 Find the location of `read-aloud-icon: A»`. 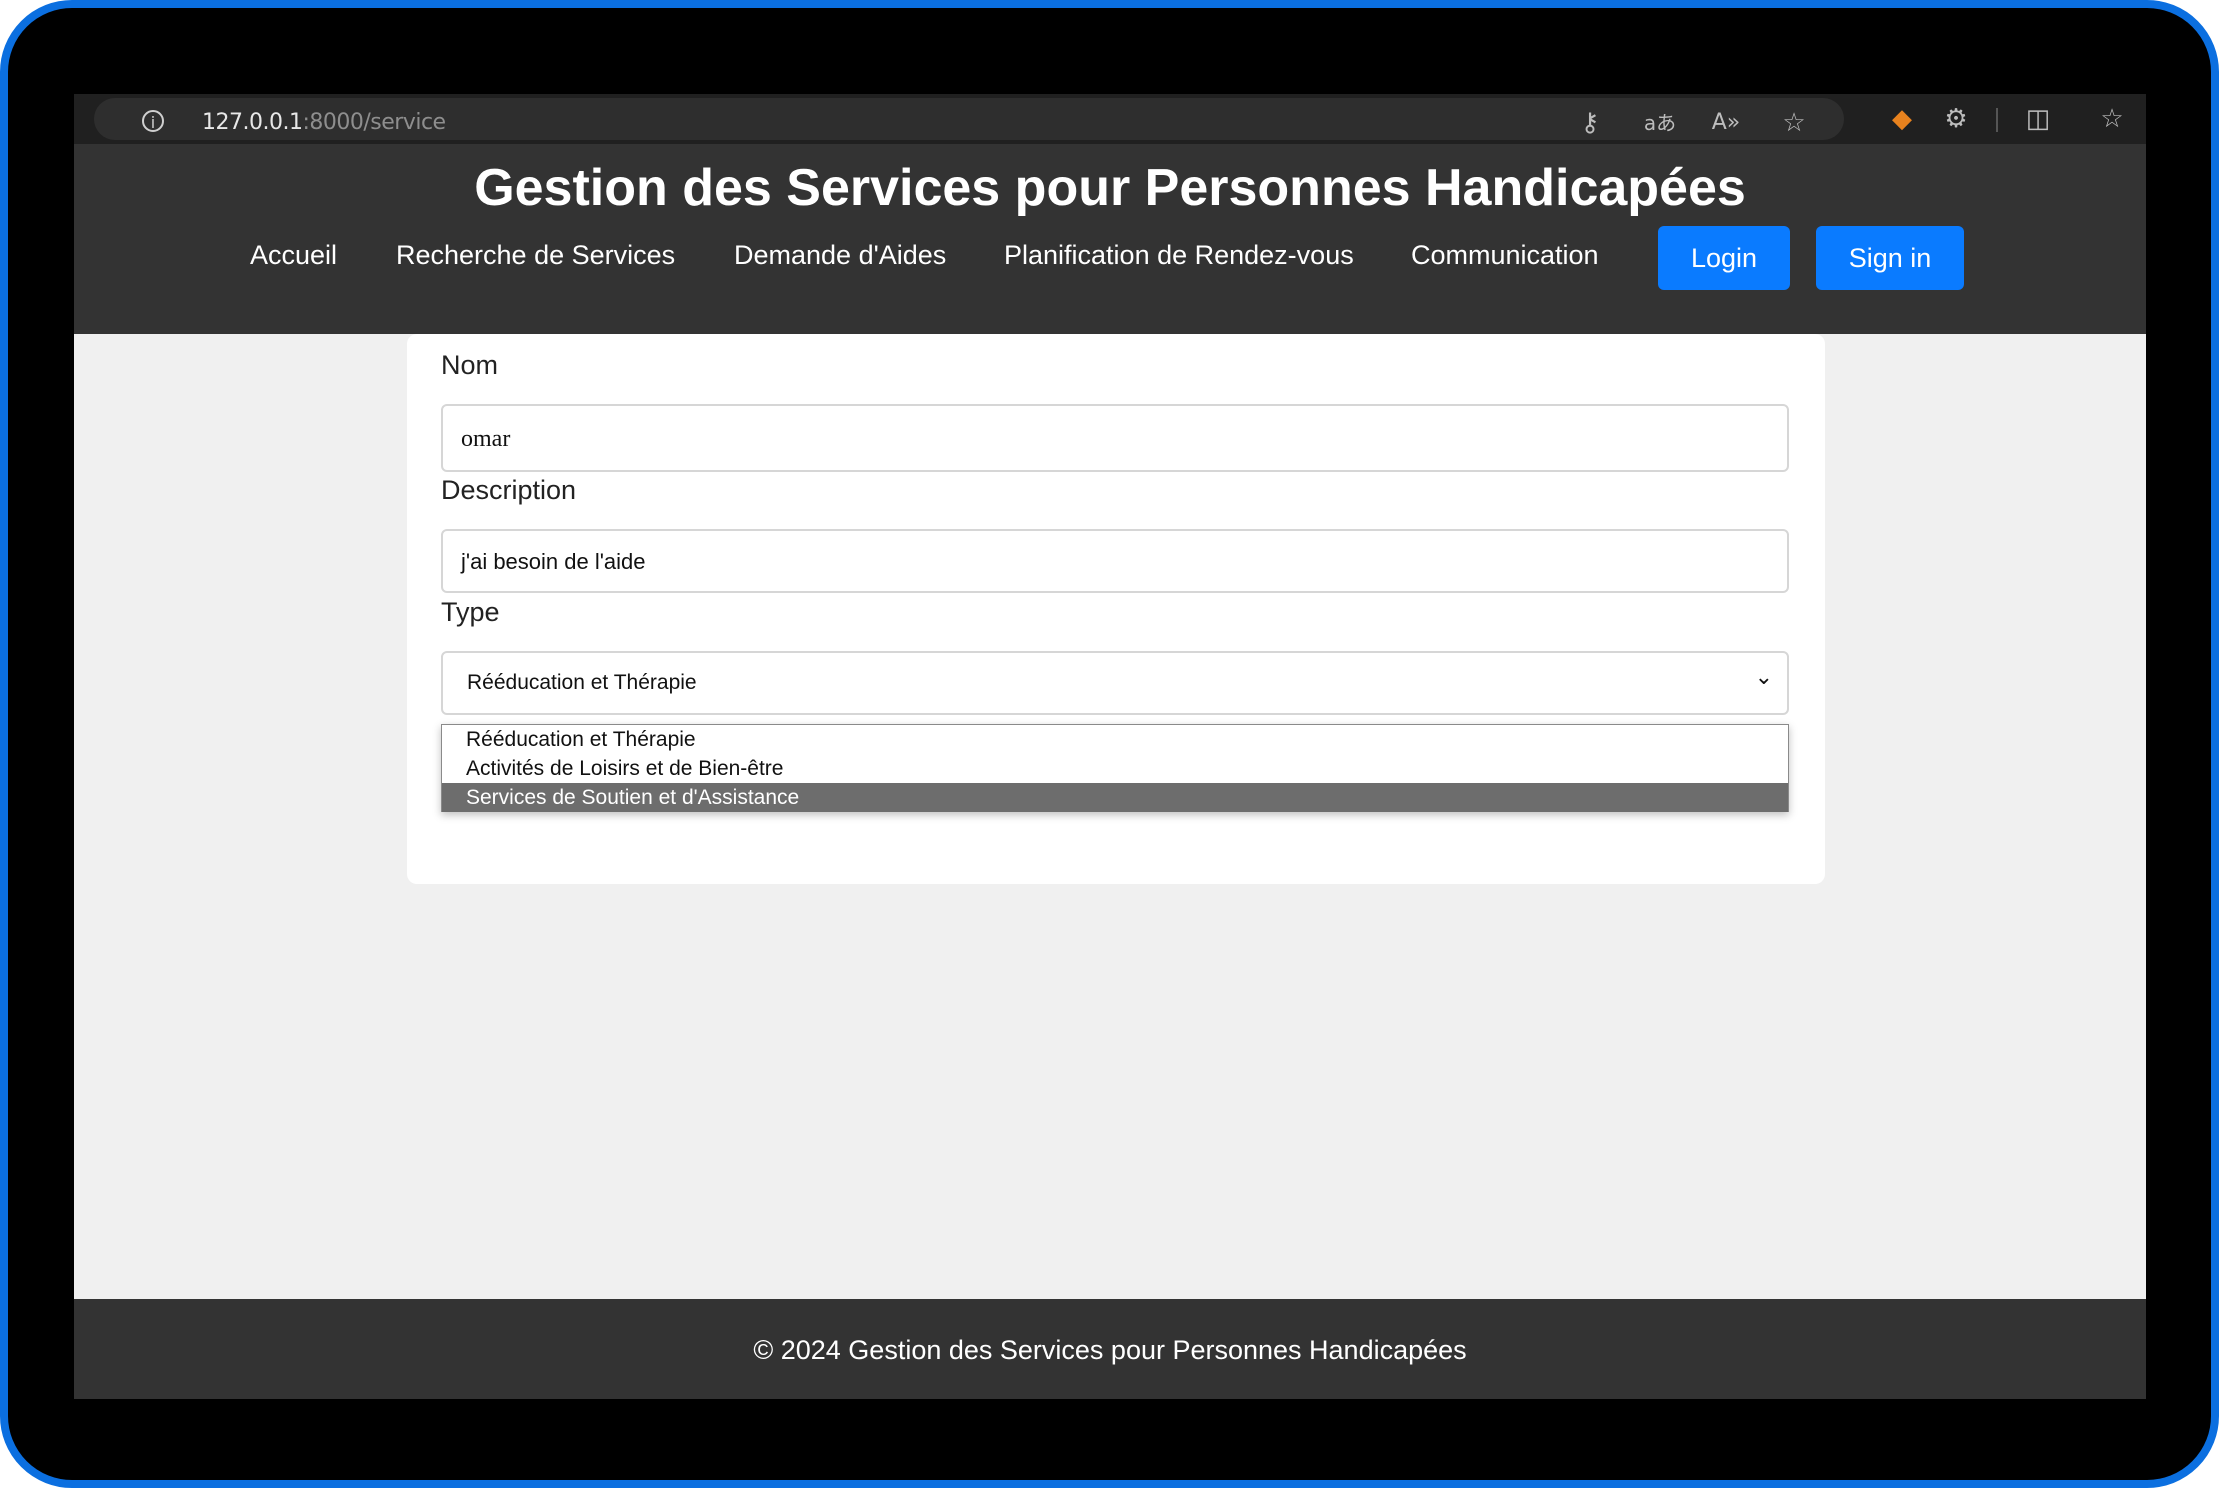

read-aloud-icon: A» is located at coordinates (1726, 123).